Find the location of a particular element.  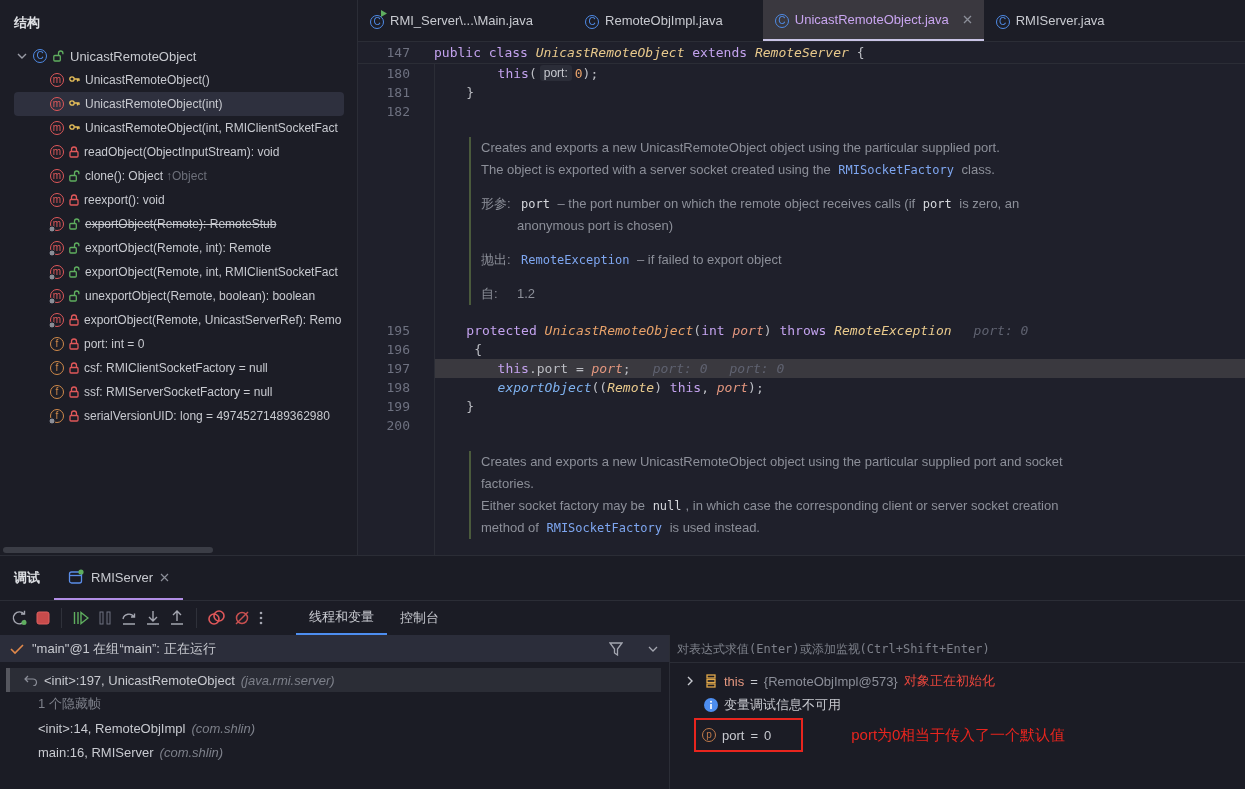

chevron-icon is located at coordinates (22, 56).